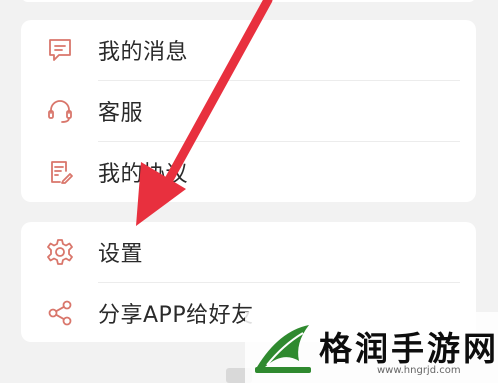  I want to click on message-icon, so click(60, 50).